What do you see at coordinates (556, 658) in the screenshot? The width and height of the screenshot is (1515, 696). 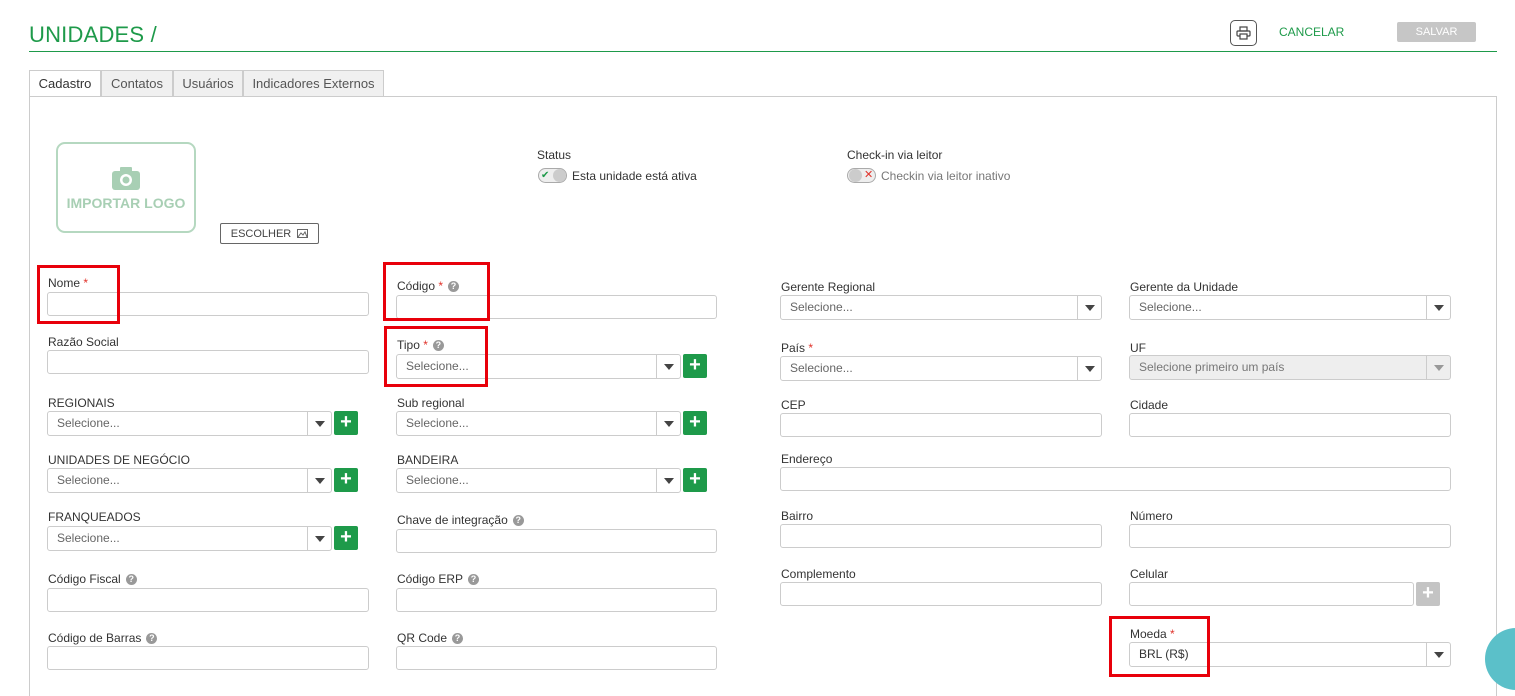 I see `qr-code-input` at bounding box center [556, 658].